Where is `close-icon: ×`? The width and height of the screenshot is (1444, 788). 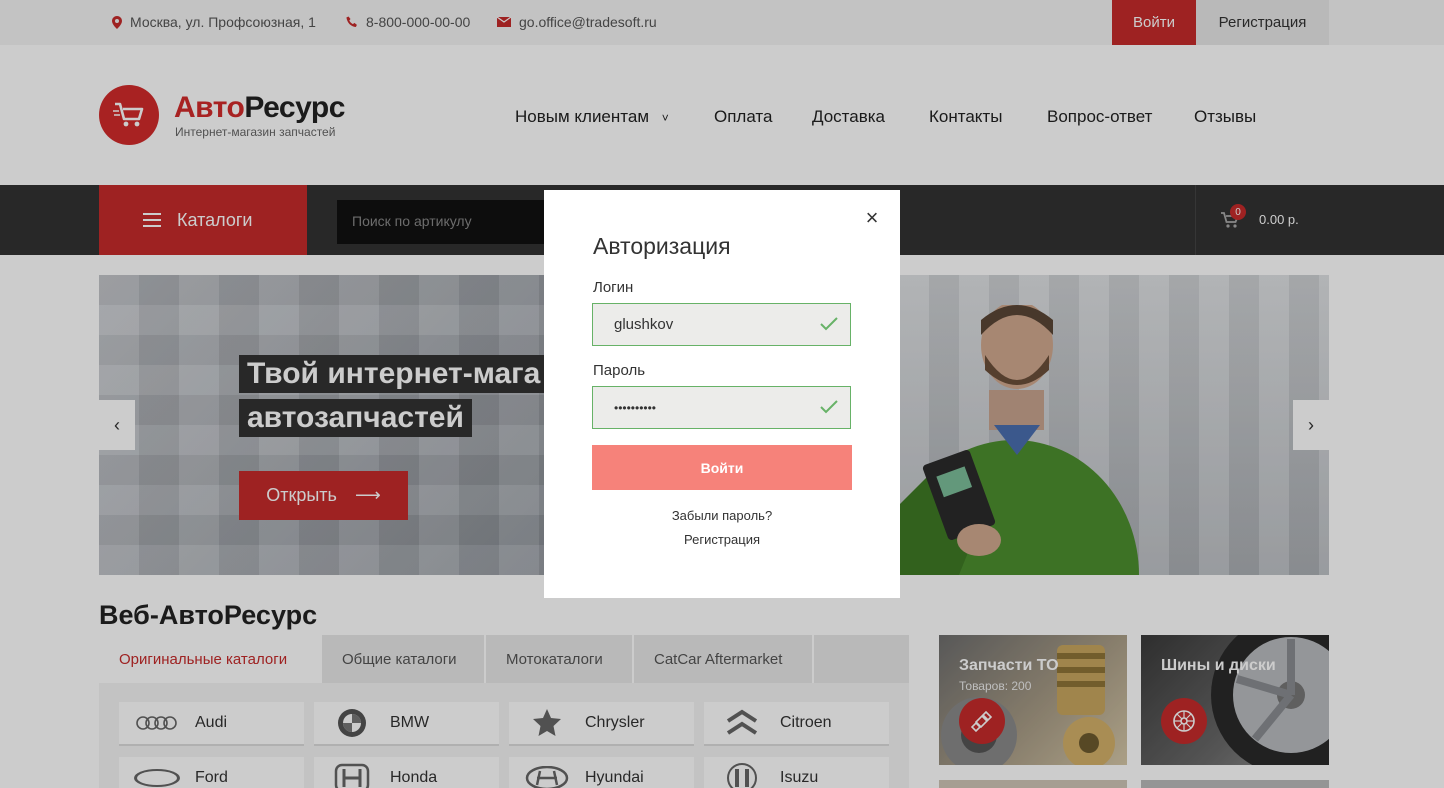 close-icon: × is located at coordinates (872, 218).